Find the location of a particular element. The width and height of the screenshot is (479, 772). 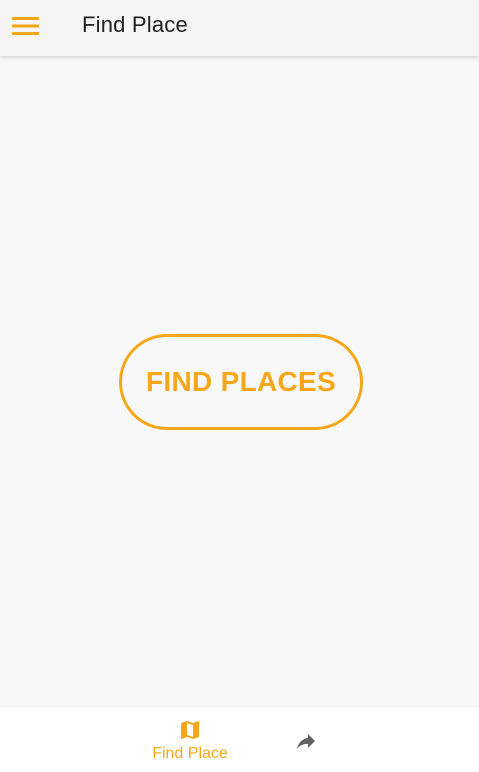

nav-item-share is located at coordinates (306, 739).